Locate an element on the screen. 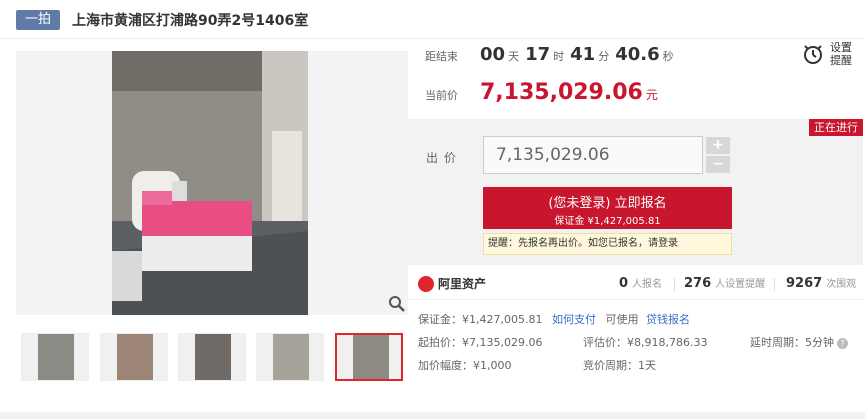 This screenshot has width=865, height=419. page-title: 上海市黄浦区打浦路90弄2号1406室 is located at coordinates (190, 21).